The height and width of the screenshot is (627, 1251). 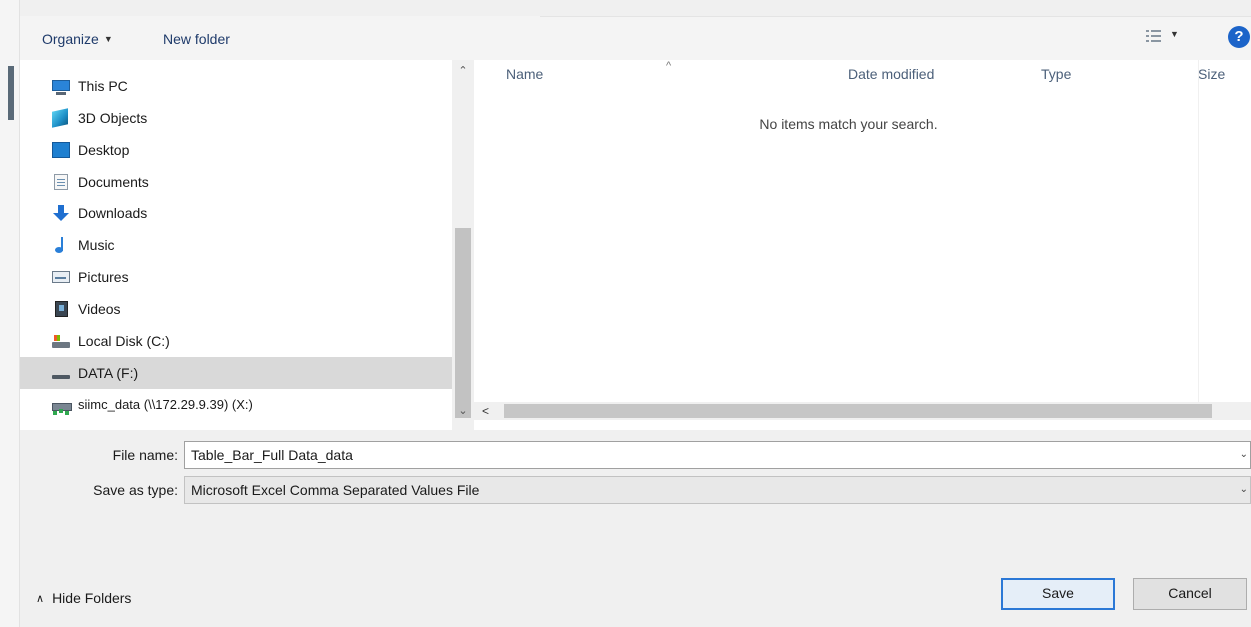 What do you see at coordinates (236, 277) in the screenshot?
I see `nav-item-pictures: Pictures` at bounding box center [236, 277].